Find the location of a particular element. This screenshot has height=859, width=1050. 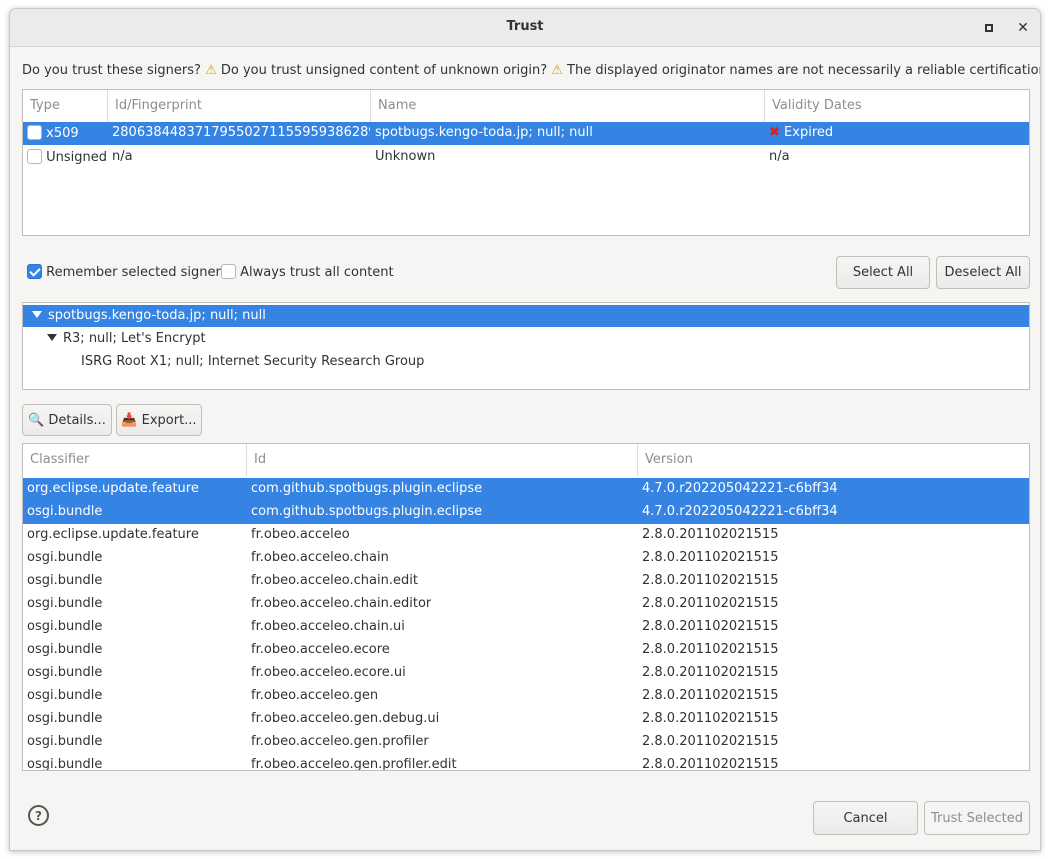

close-icon: ✕ is located at coordinates (1023, 28).